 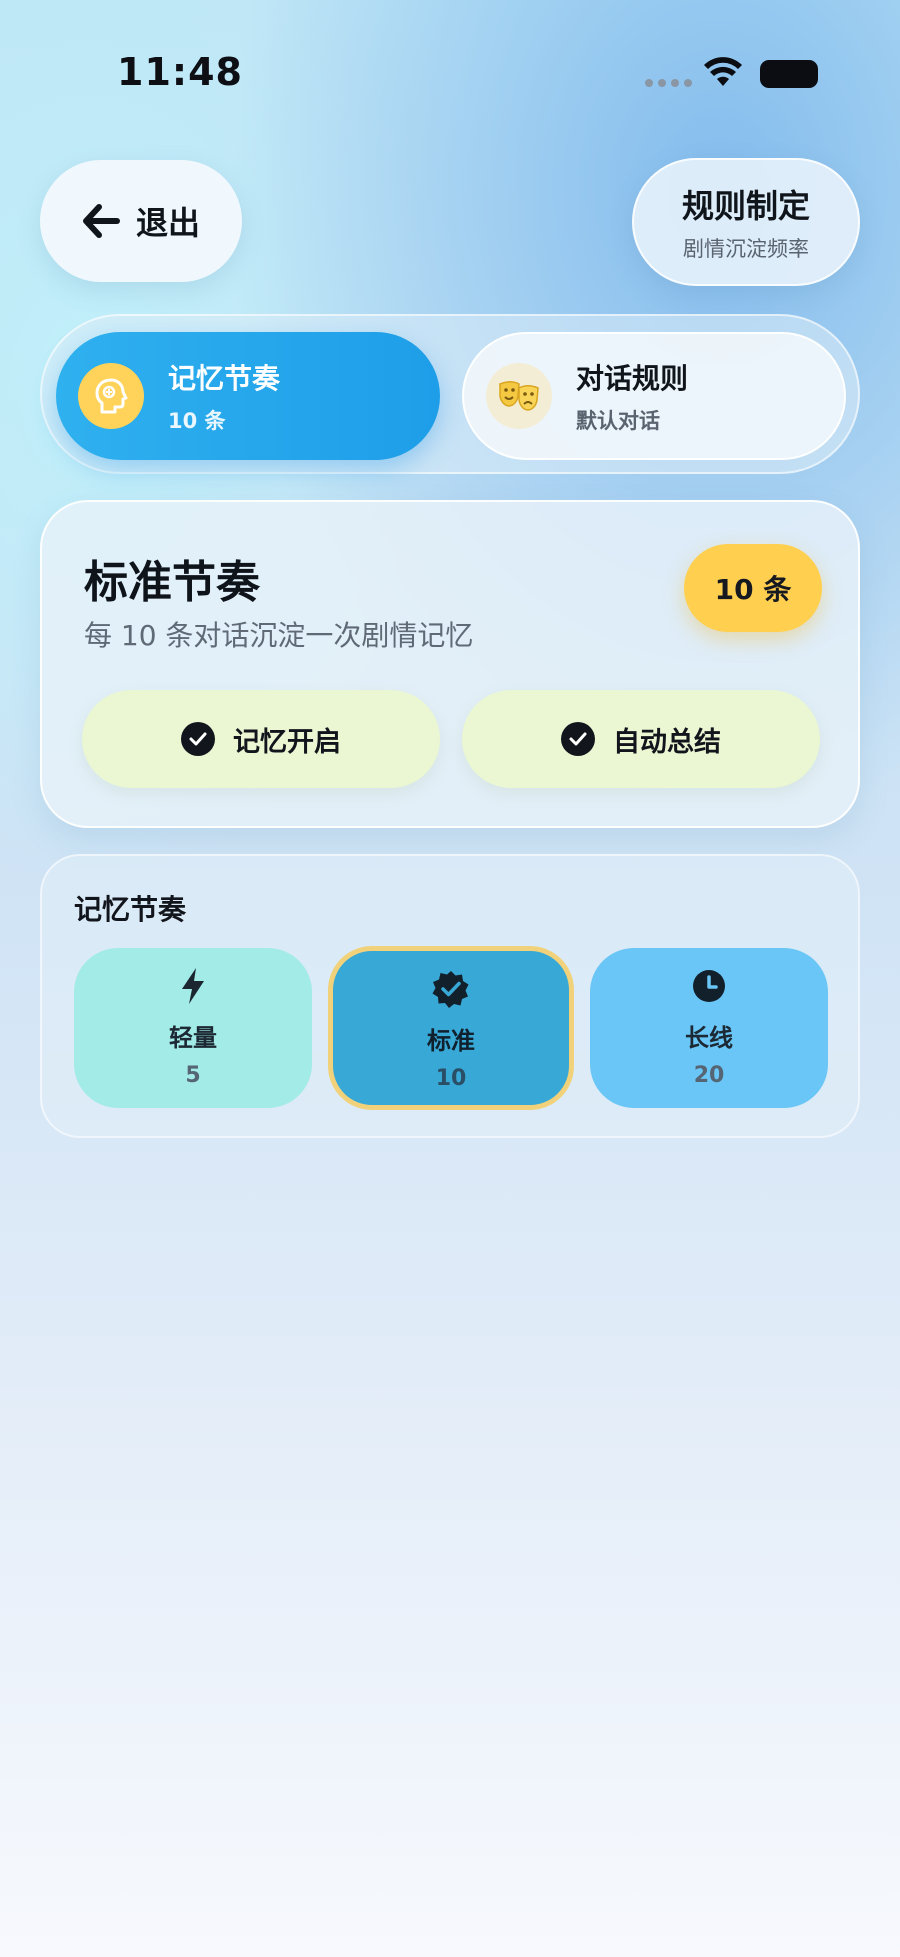 What do you see at coordinates (451, 989) in the screenshot?
I see `verified-badge-icon` at bounding box center [451, 989].